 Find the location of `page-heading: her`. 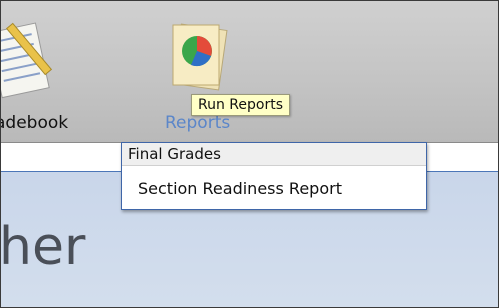

page-heading: her is located at coordinates (43, 247).